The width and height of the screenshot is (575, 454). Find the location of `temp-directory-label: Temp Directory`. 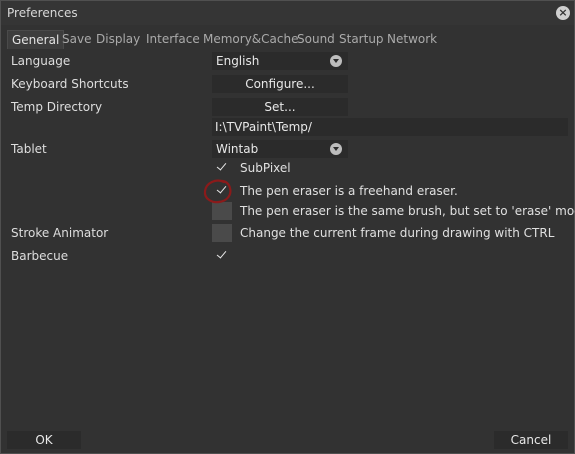

temp-directory-label: Temp Directory is located at coordinates (57, 107).